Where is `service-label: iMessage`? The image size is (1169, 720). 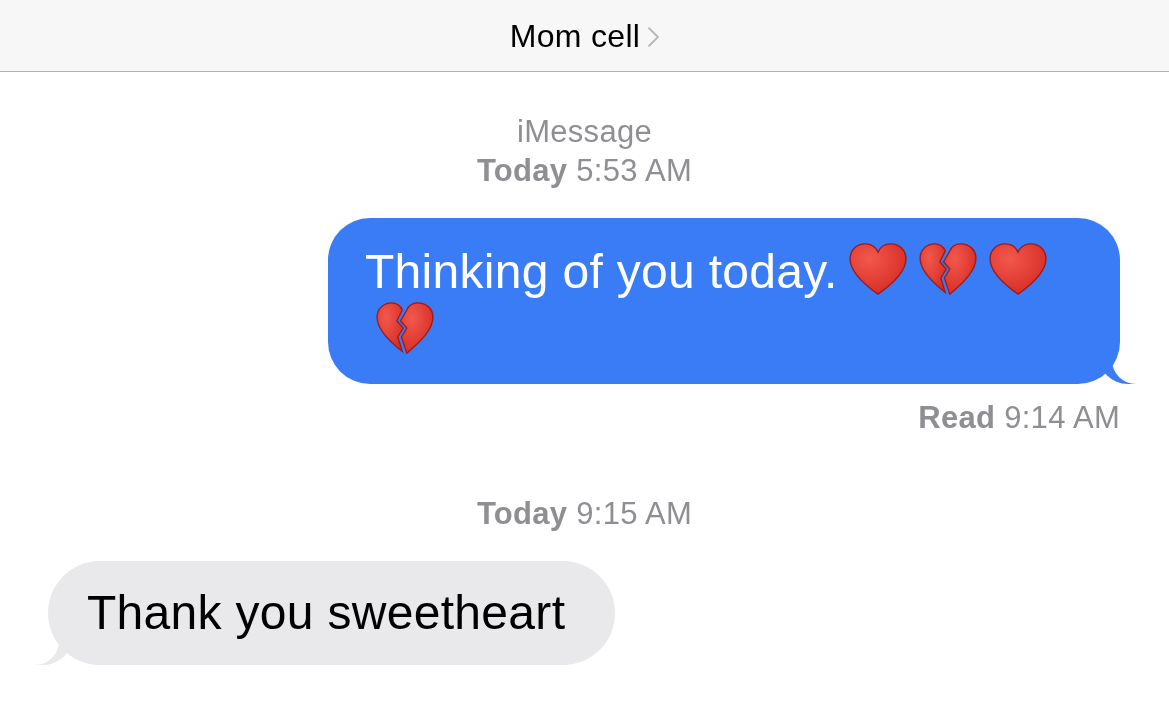 service-label: iMessage is located at coordinates (584, 132).